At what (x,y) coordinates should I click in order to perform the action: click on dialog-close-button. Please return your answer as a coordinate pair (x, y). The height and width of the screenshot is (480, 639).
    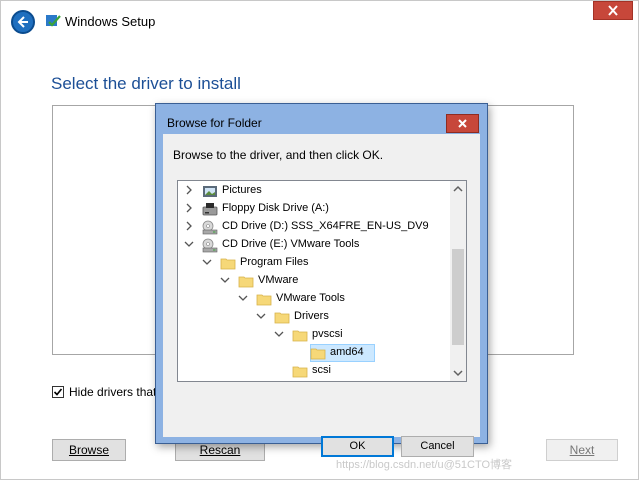
    Looking at the image, I should click on (462, 123).